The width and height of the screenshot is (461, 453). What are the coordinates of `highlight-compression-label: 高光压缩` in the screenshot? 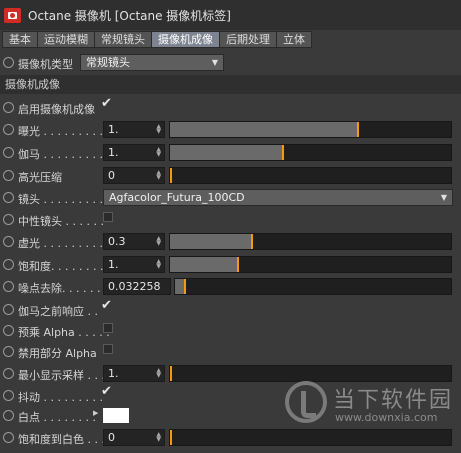 It's located at (40, 177).